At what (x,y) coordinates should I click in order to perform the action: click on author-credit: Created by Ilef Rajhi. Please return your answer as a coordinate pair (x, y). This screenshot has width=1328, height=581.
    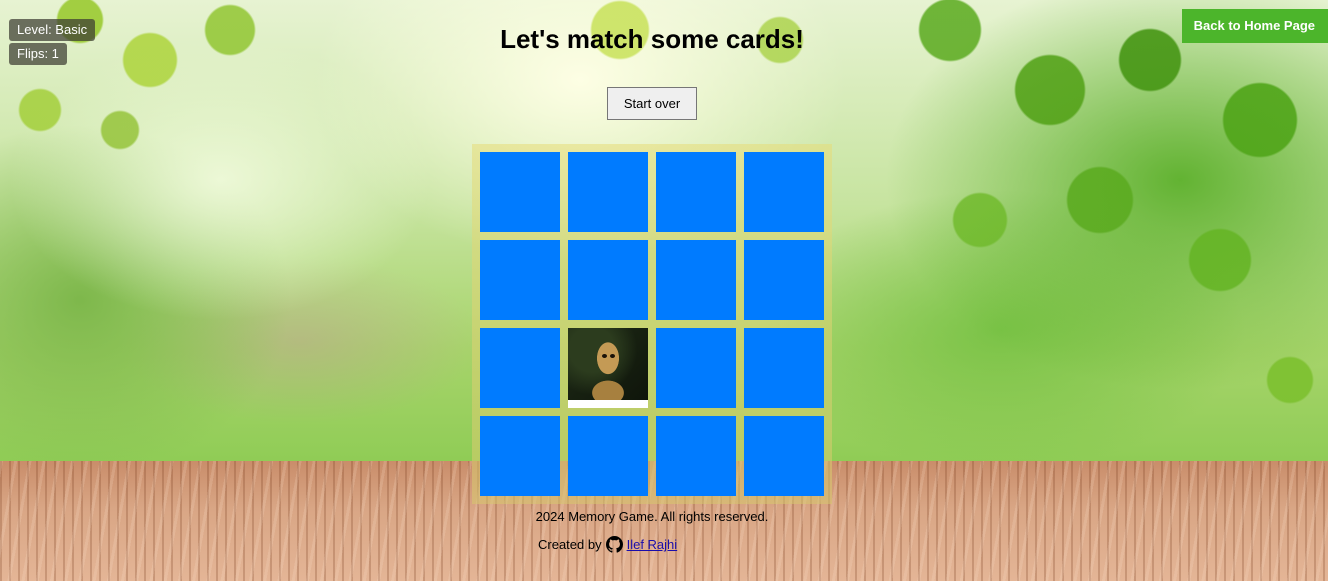
    Looking at the image, I should click on (607, 544).